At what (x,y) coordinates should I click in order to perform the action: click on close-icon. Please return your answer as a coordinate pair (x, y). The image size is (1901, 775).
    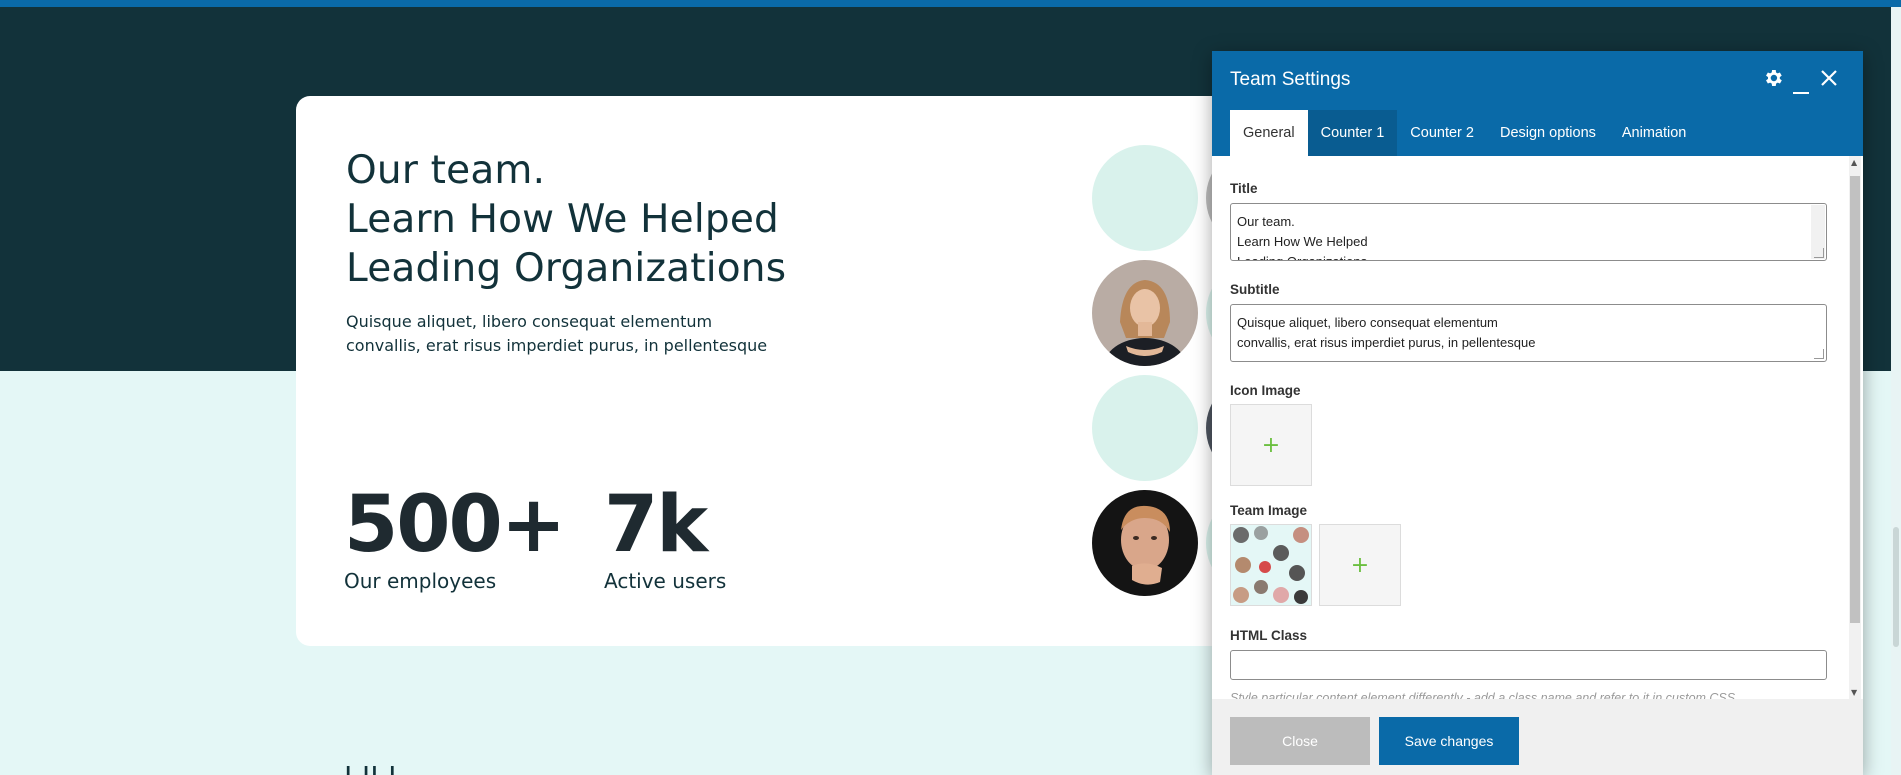
    Looking at the image, I should click on (1829, 80).